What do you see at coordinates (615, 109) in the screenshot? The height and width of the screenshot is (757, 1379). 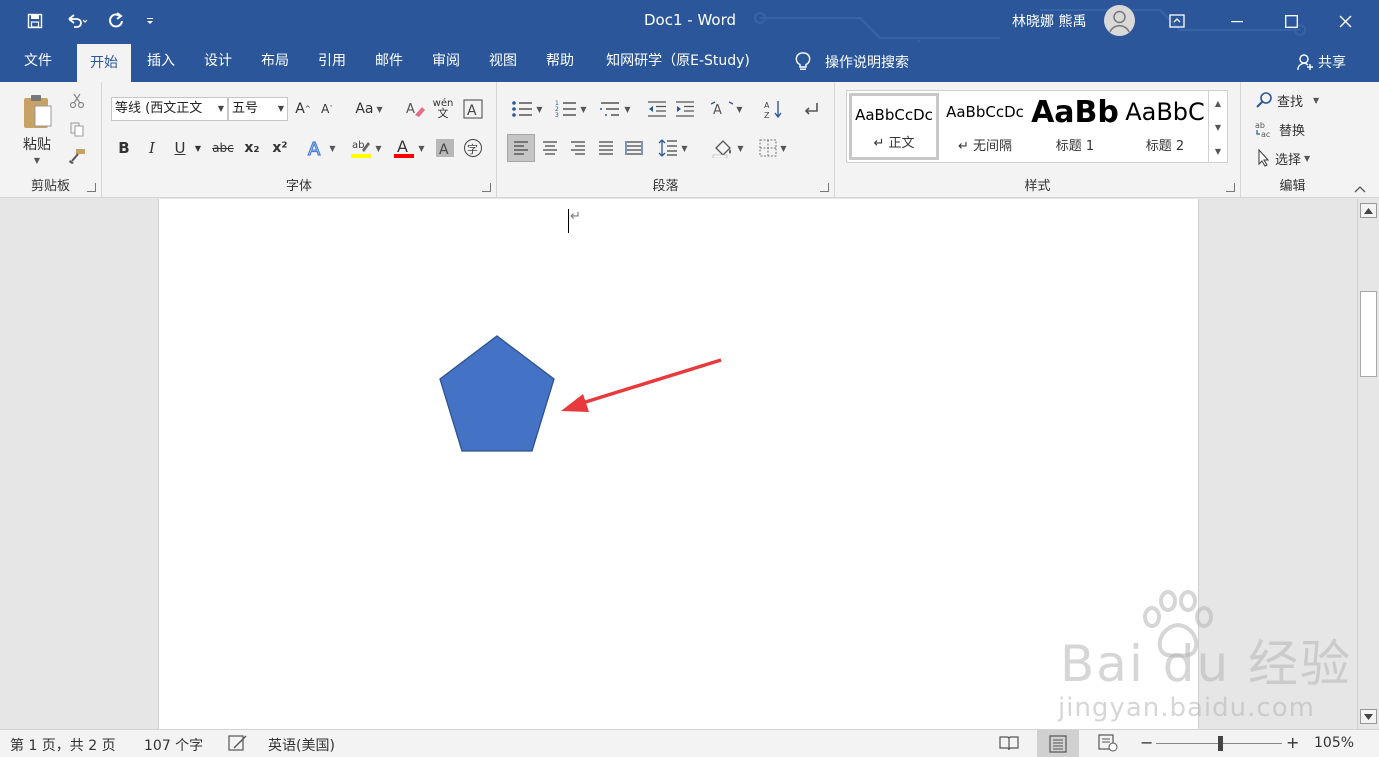 I see `multilevel-list-icon: ▼` at bounding box center [615, 109].